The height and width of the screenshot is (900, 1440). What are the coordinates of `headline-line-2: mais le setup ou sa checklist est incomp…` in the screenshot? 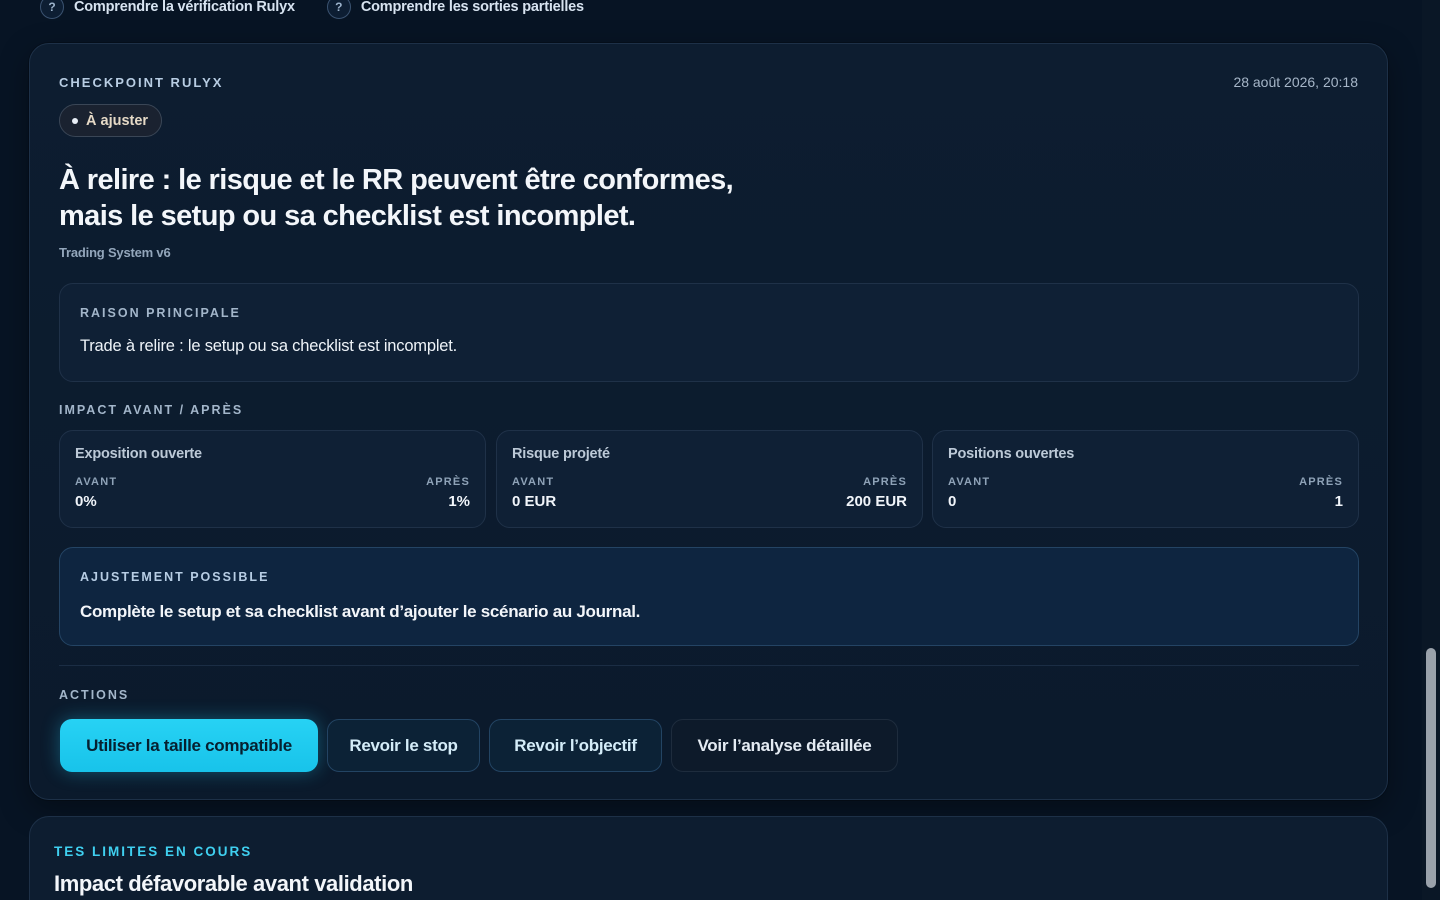 It's located at (347, 216).